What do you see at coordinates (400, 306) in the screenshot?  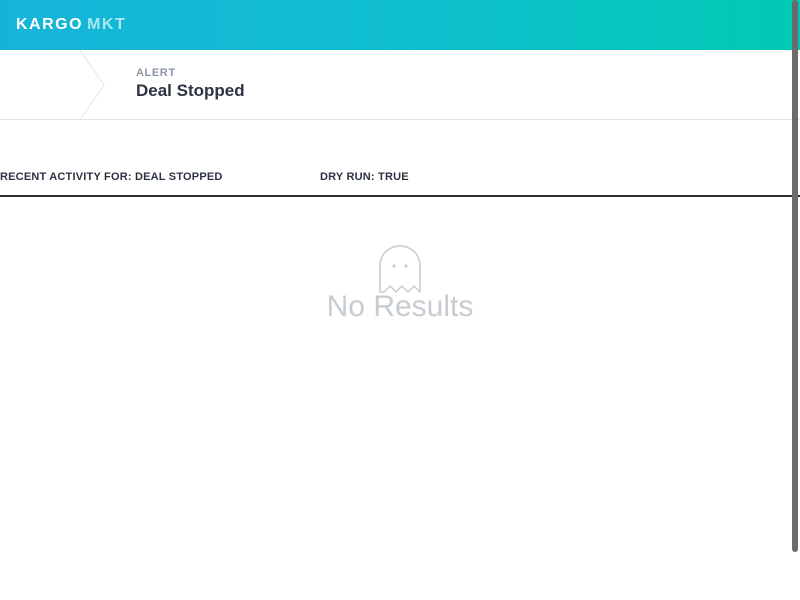 I see `no-results-message: No Results` at bounding box center [400, 306].